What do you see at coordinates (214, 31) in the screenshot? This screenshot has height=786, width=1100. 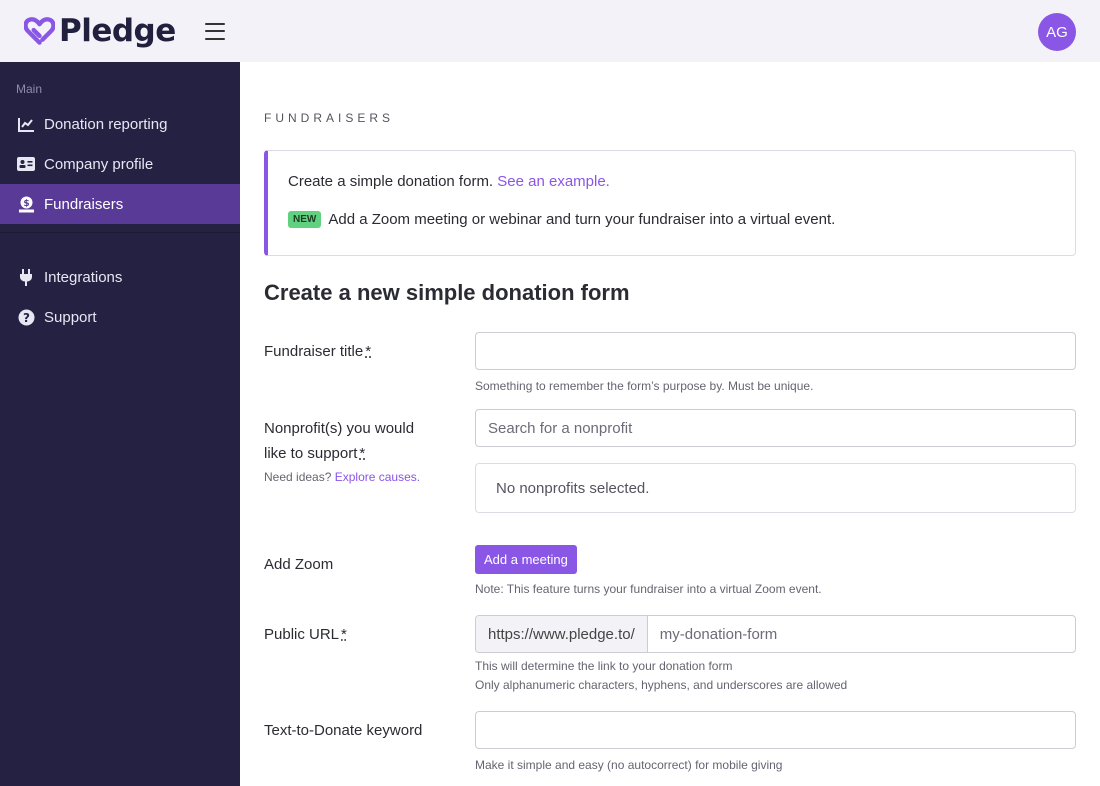 I see `menu-toggle-icon` at bounding box center [214, 31].